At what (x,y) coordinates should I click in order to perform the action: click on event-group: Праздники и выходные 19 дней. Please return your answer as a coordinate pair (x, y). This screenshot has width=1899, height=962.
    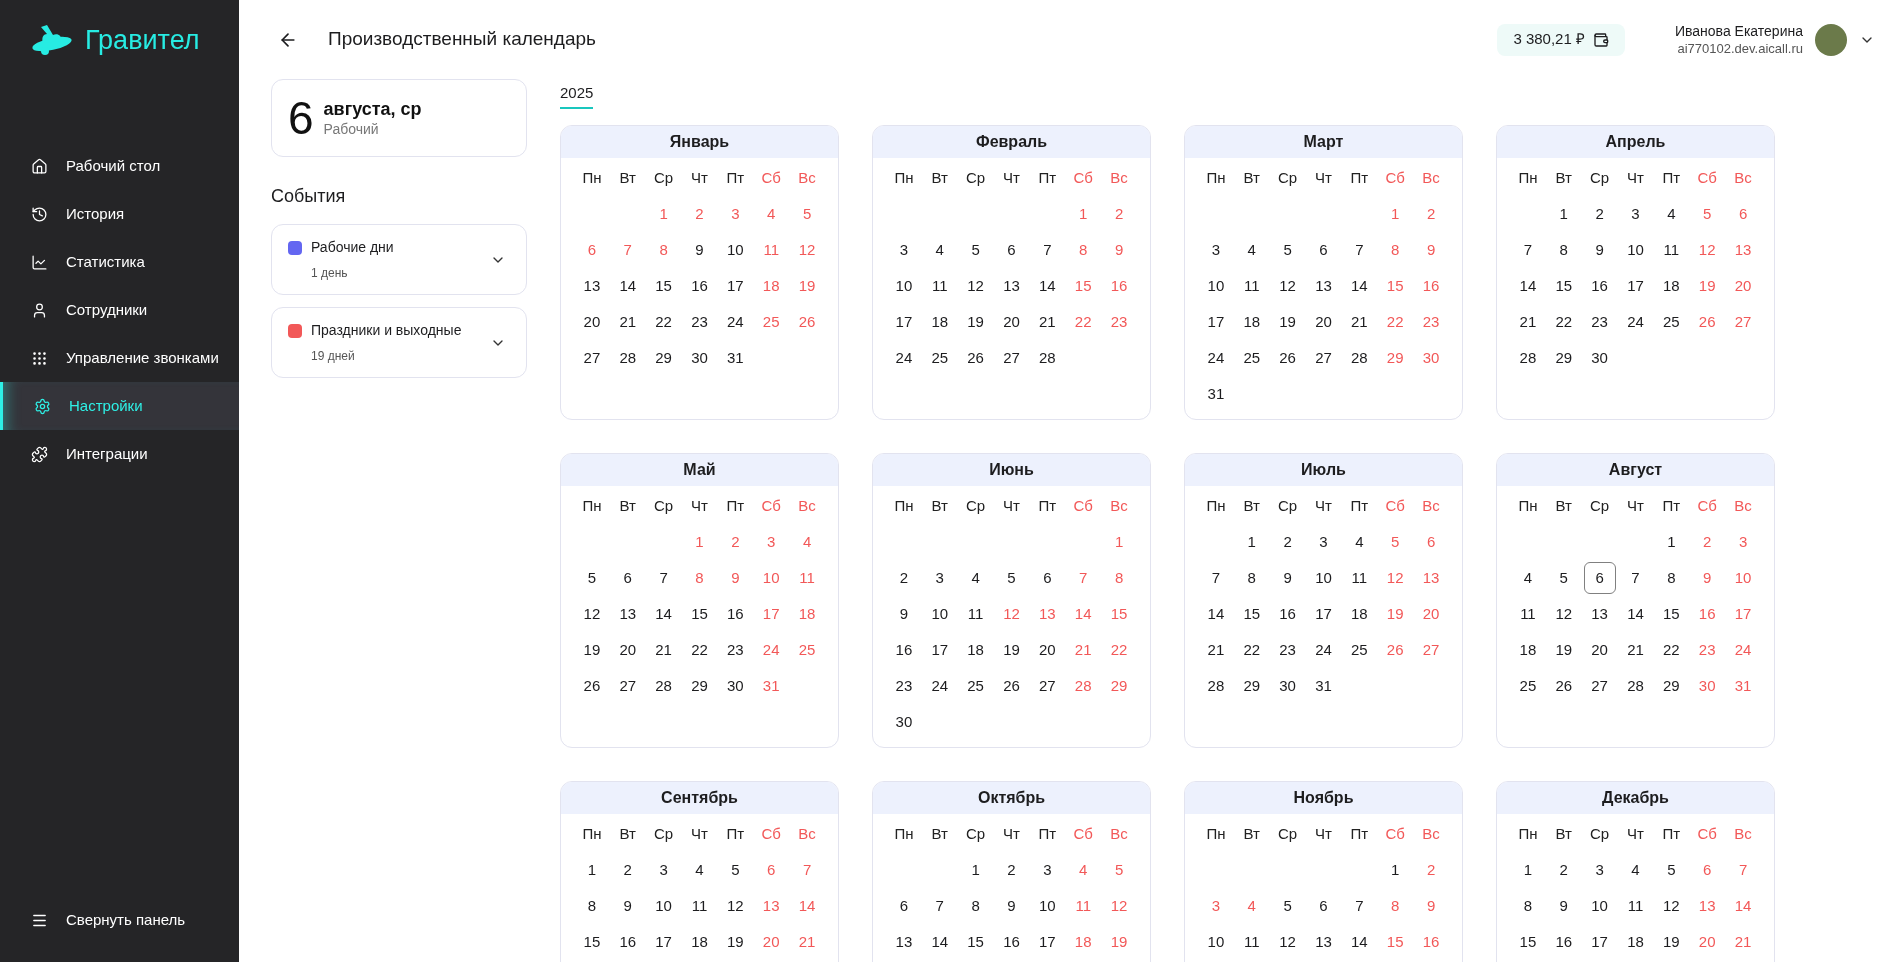
    Looking at the image, I should click on (399, 342).